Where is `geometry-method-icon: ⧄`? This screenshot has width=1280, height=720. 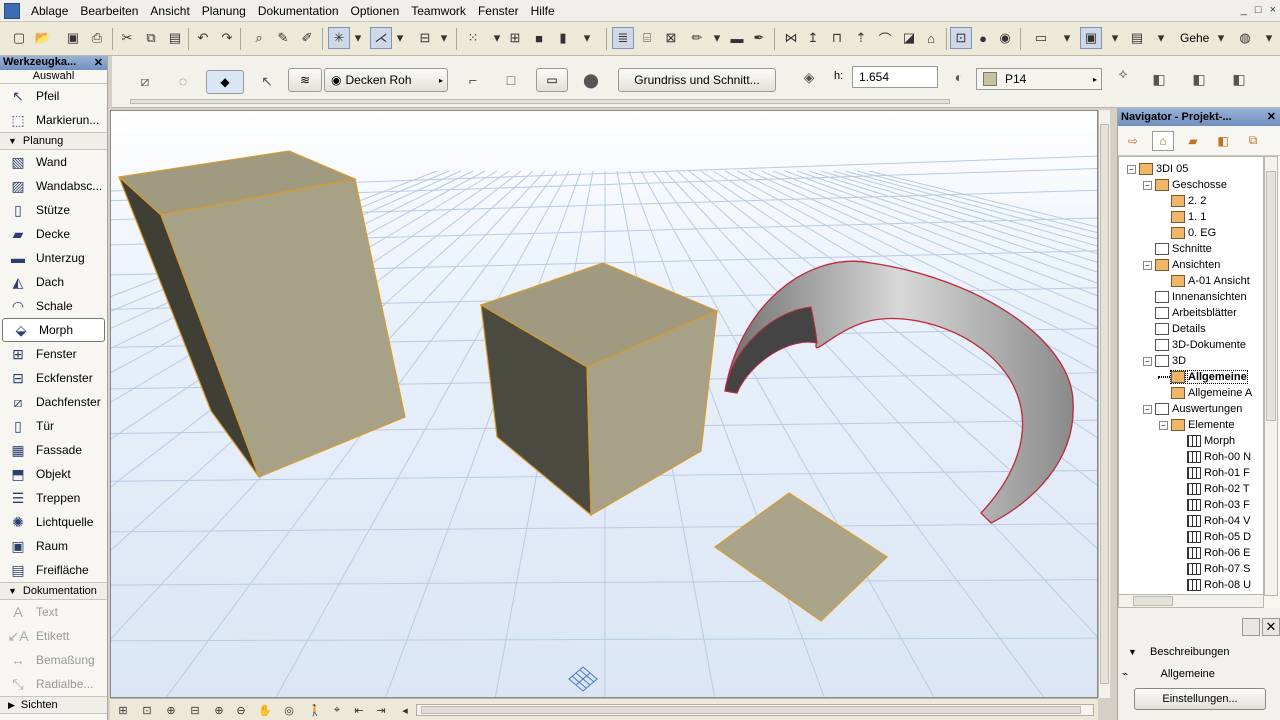 geometry-method-icon: ⧄ is located at coordinates (145, 81).